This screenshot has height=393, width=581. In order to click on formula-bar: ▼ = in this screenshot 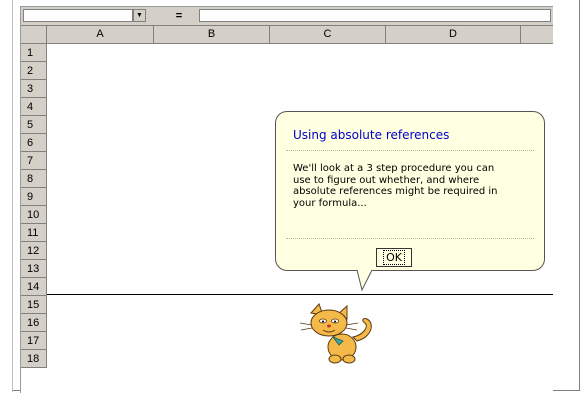, I will do `click(287, 16)`.